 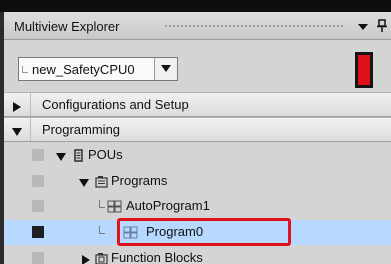 I want to click on panel-menu-dropdown-icon, so click(x=363, y=27).